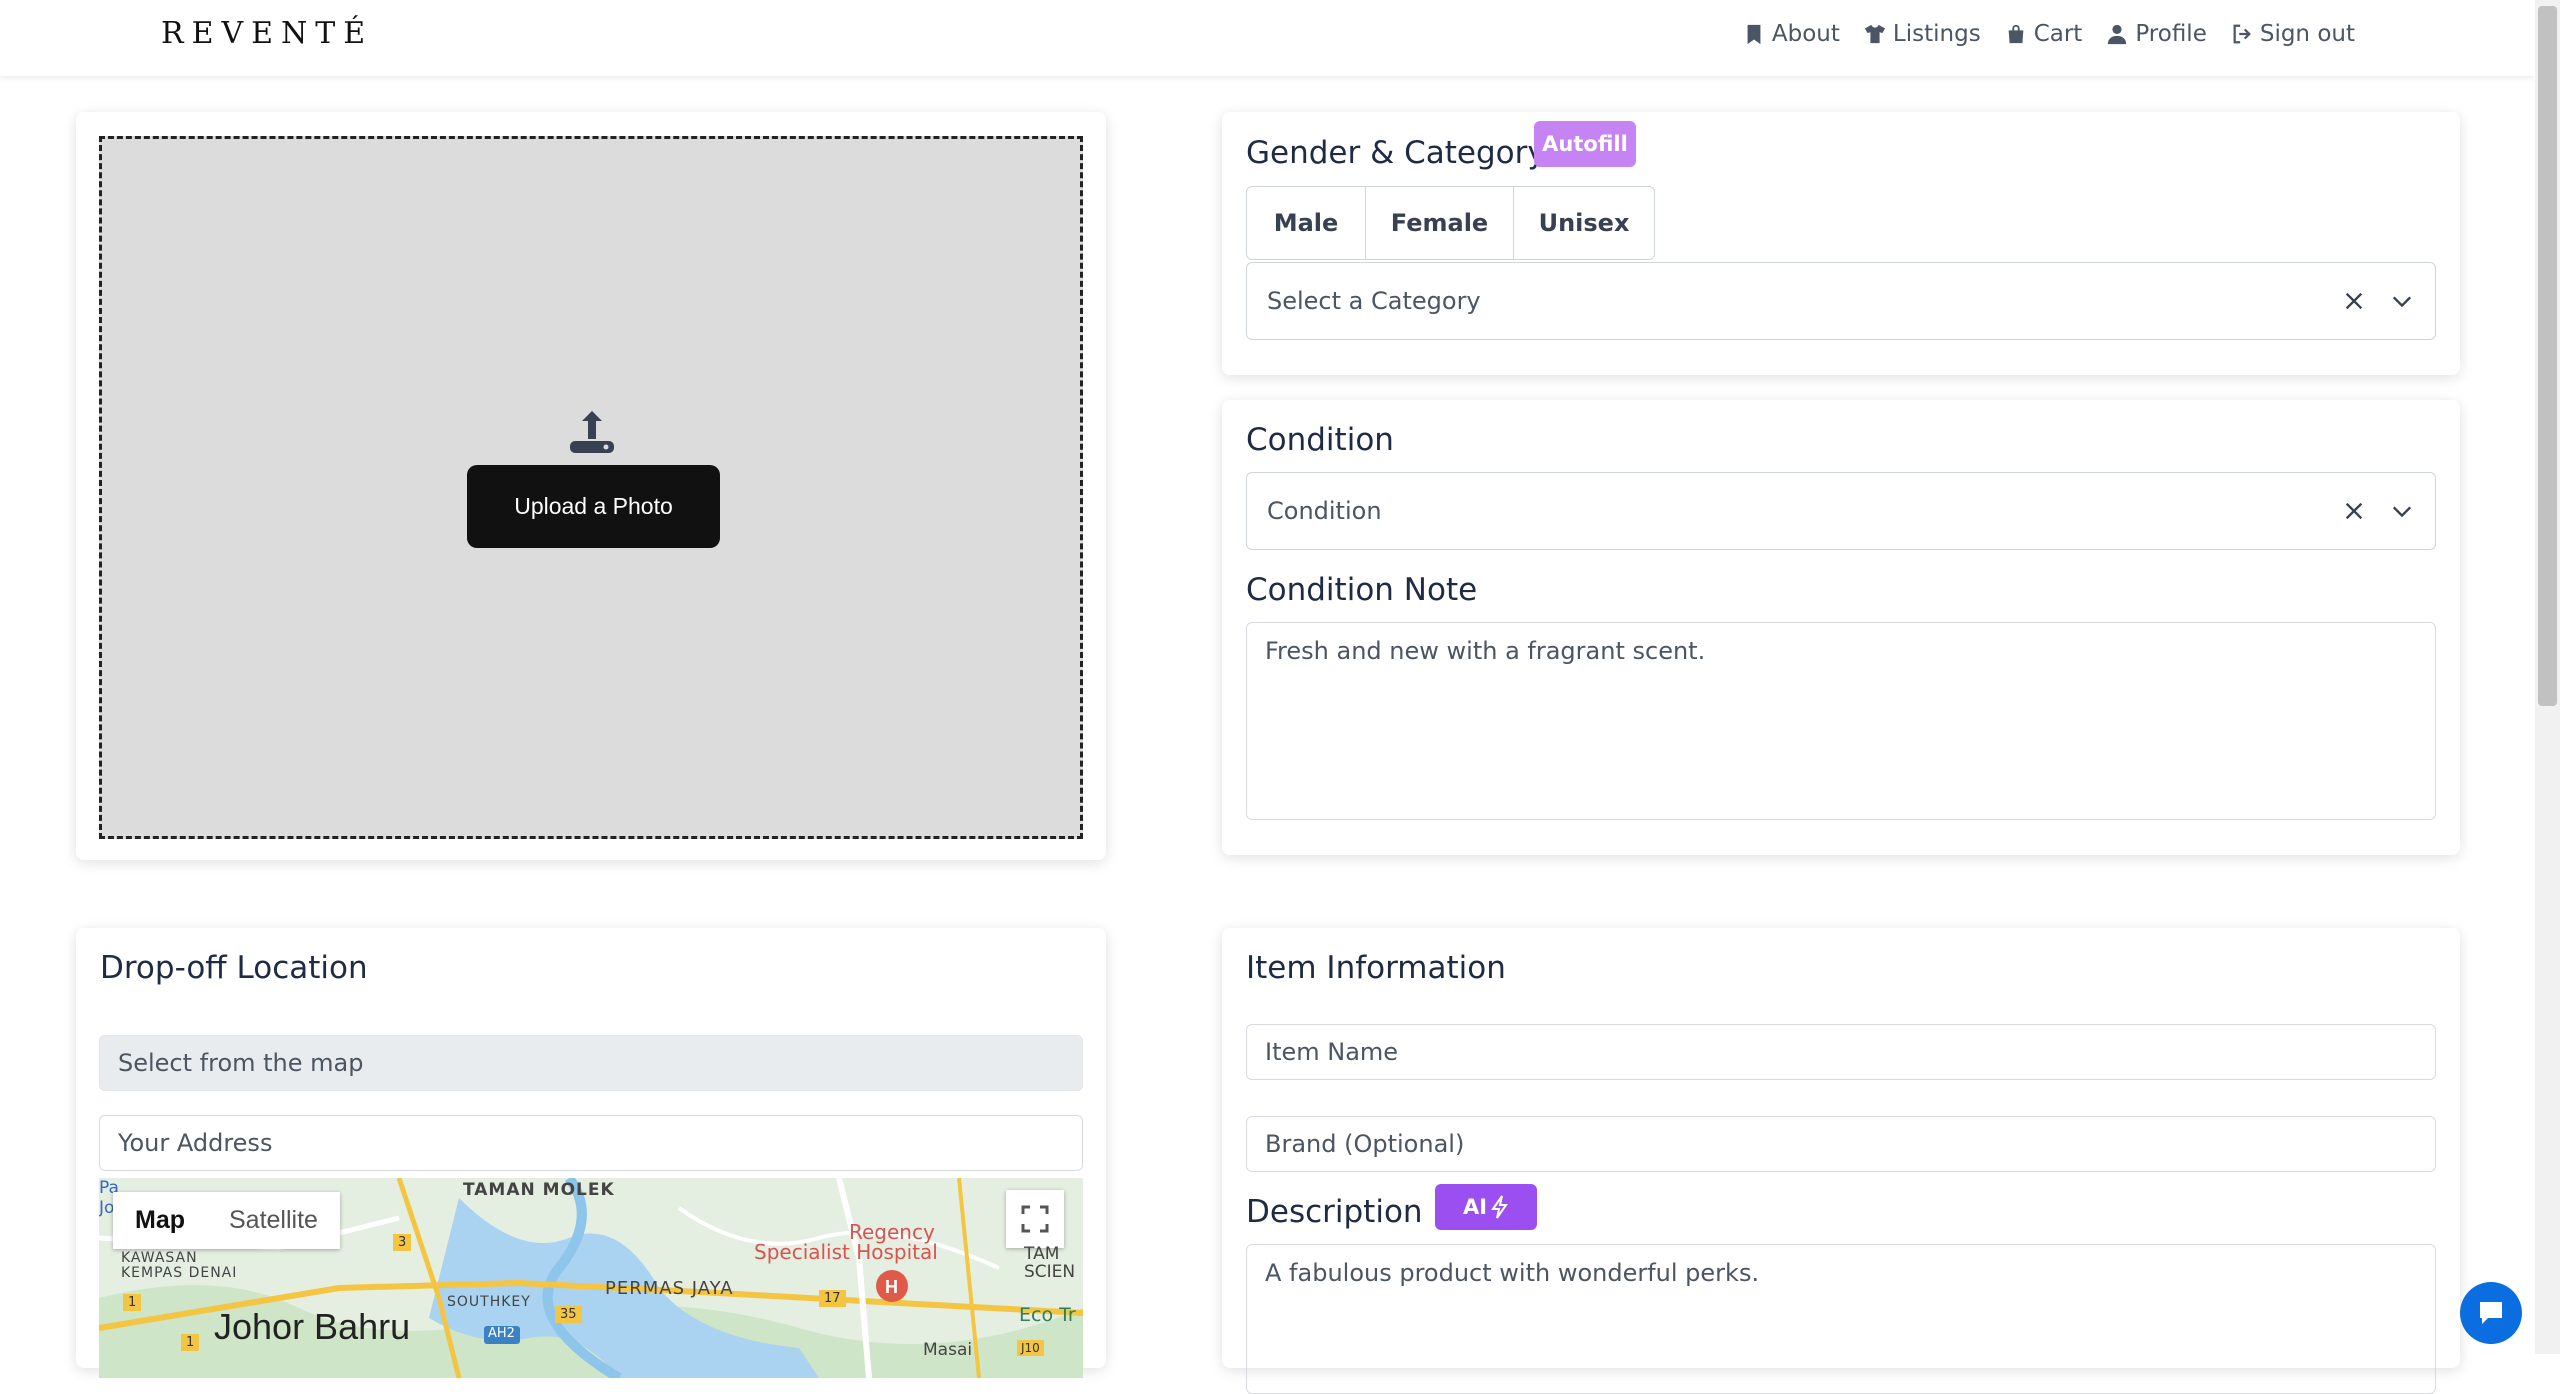 The image size is (2560, 1394). Describe the element at coordinates (1396, 153) in the screenshot. I see `gender-category-title: Gender & Category` at that location.